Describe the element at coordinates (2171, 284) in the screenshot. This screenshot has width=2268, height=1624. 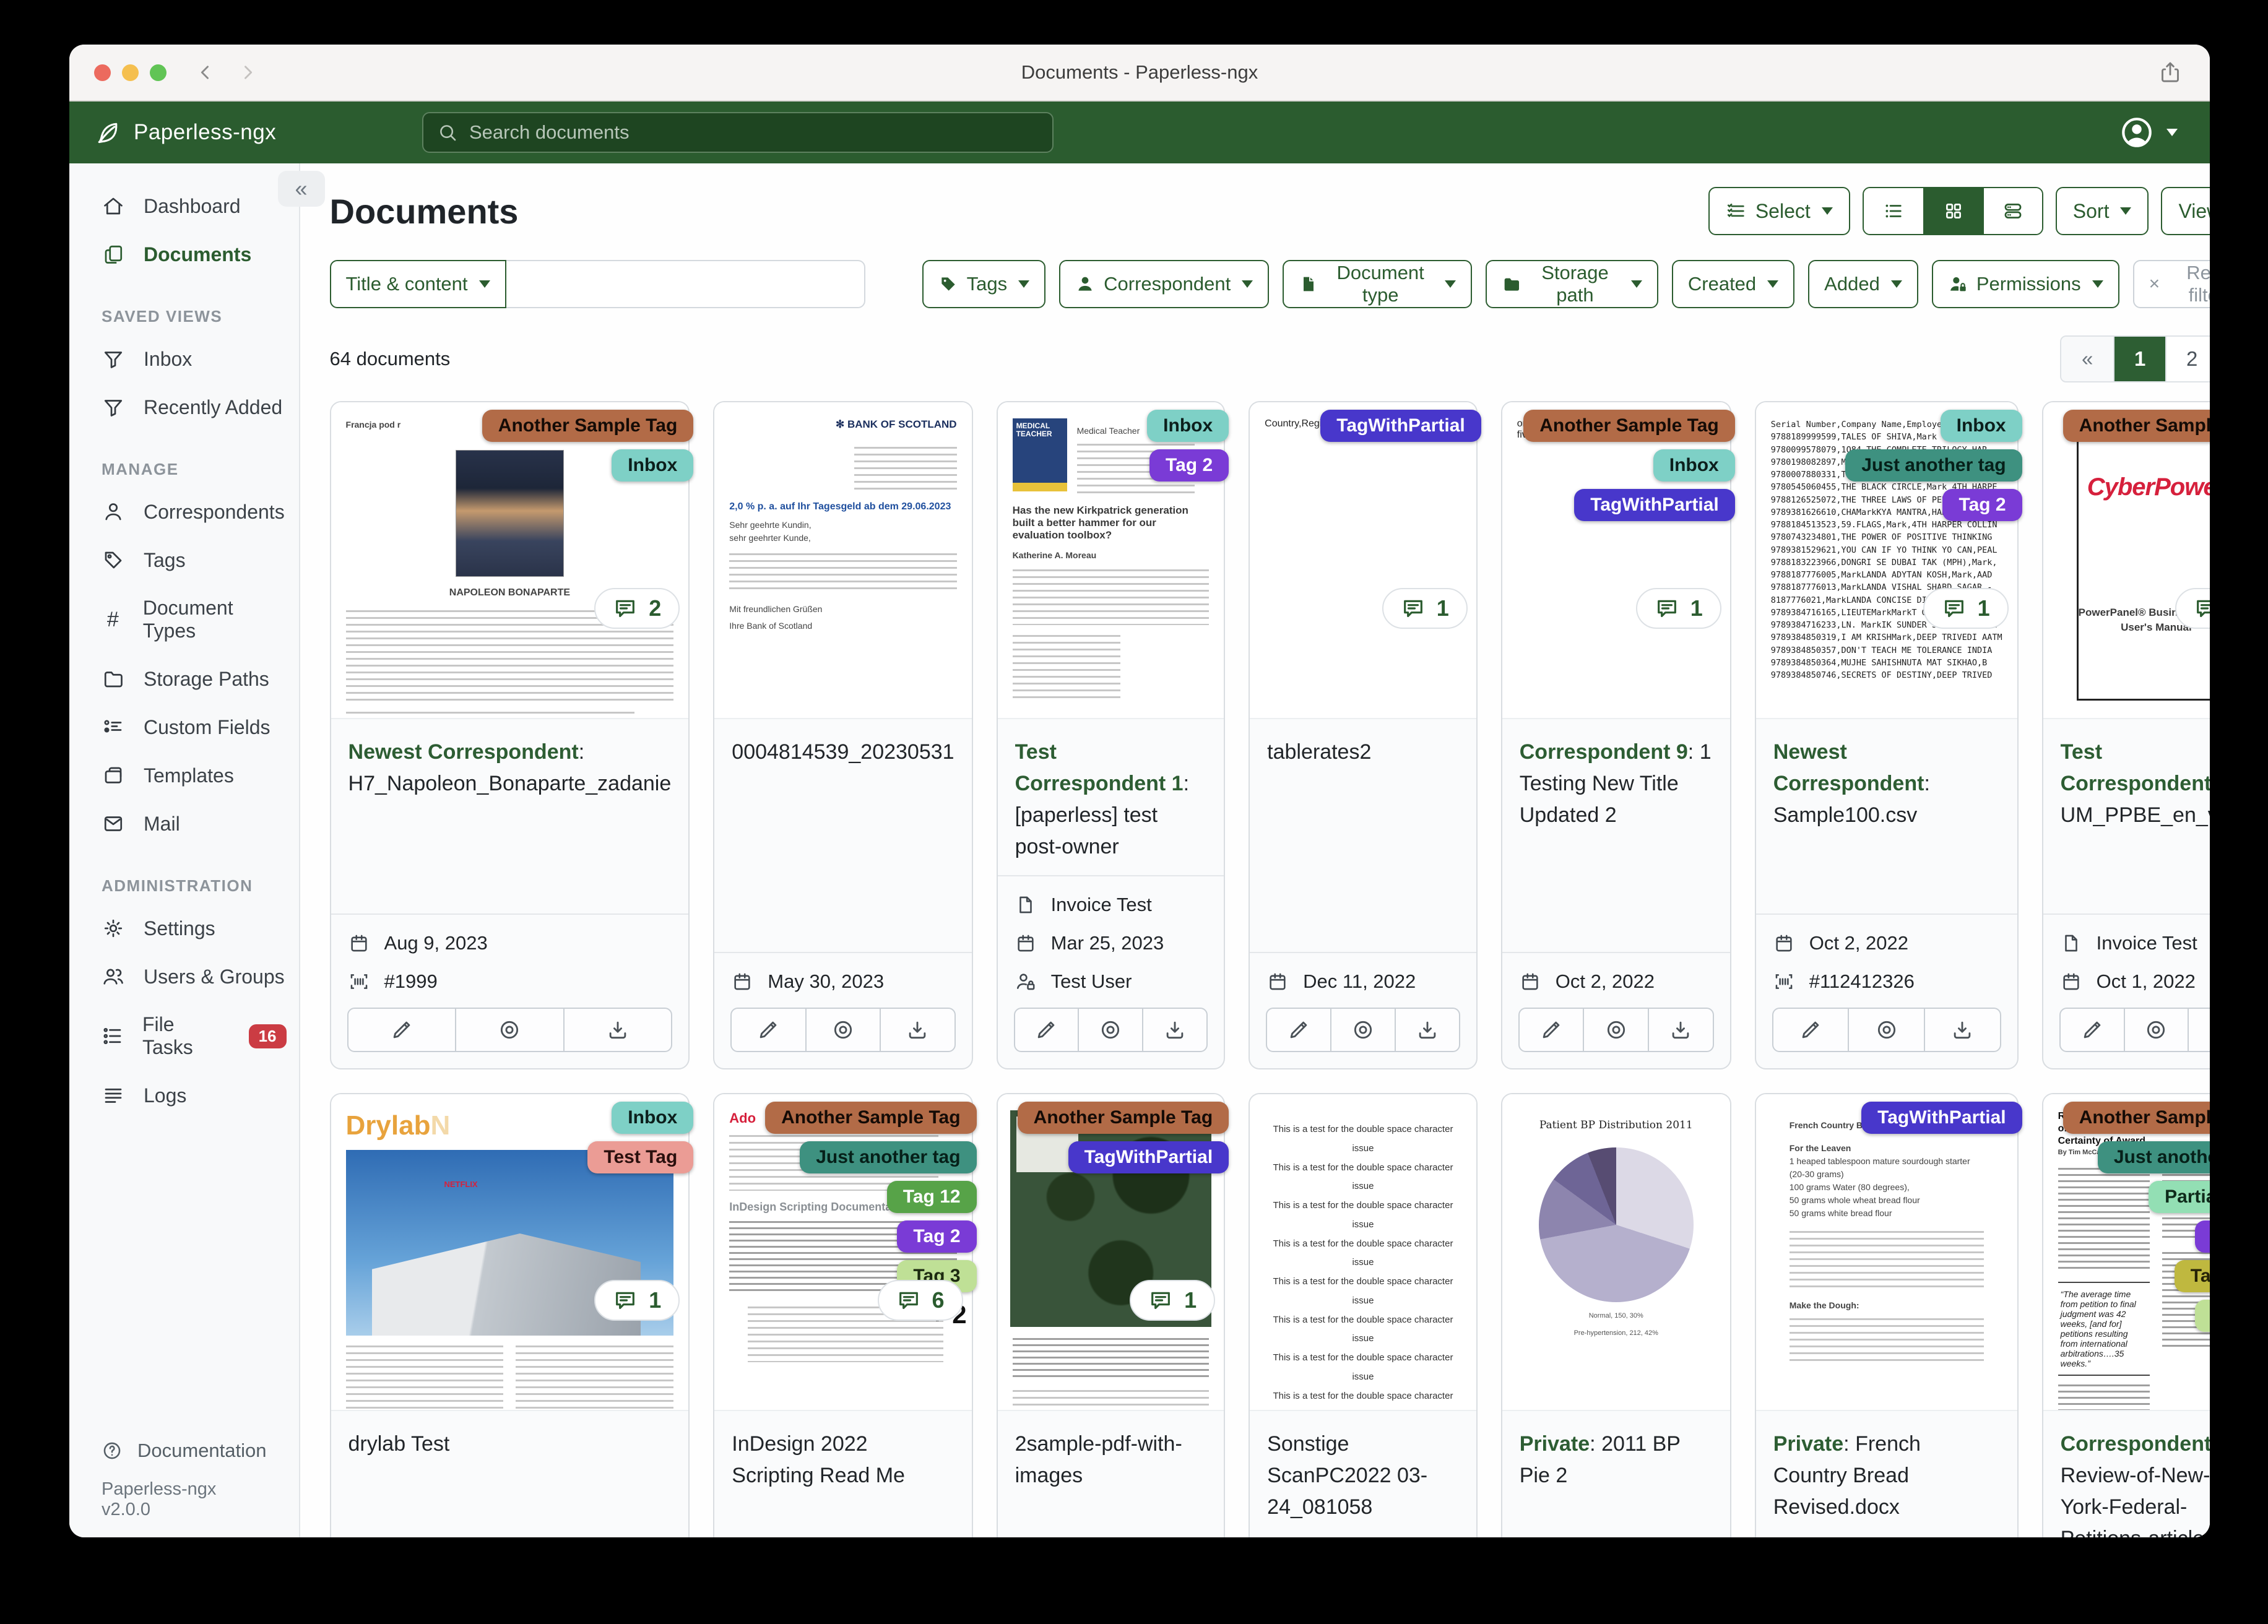
I see `reset-filters-button: × Reset filters` at that location.